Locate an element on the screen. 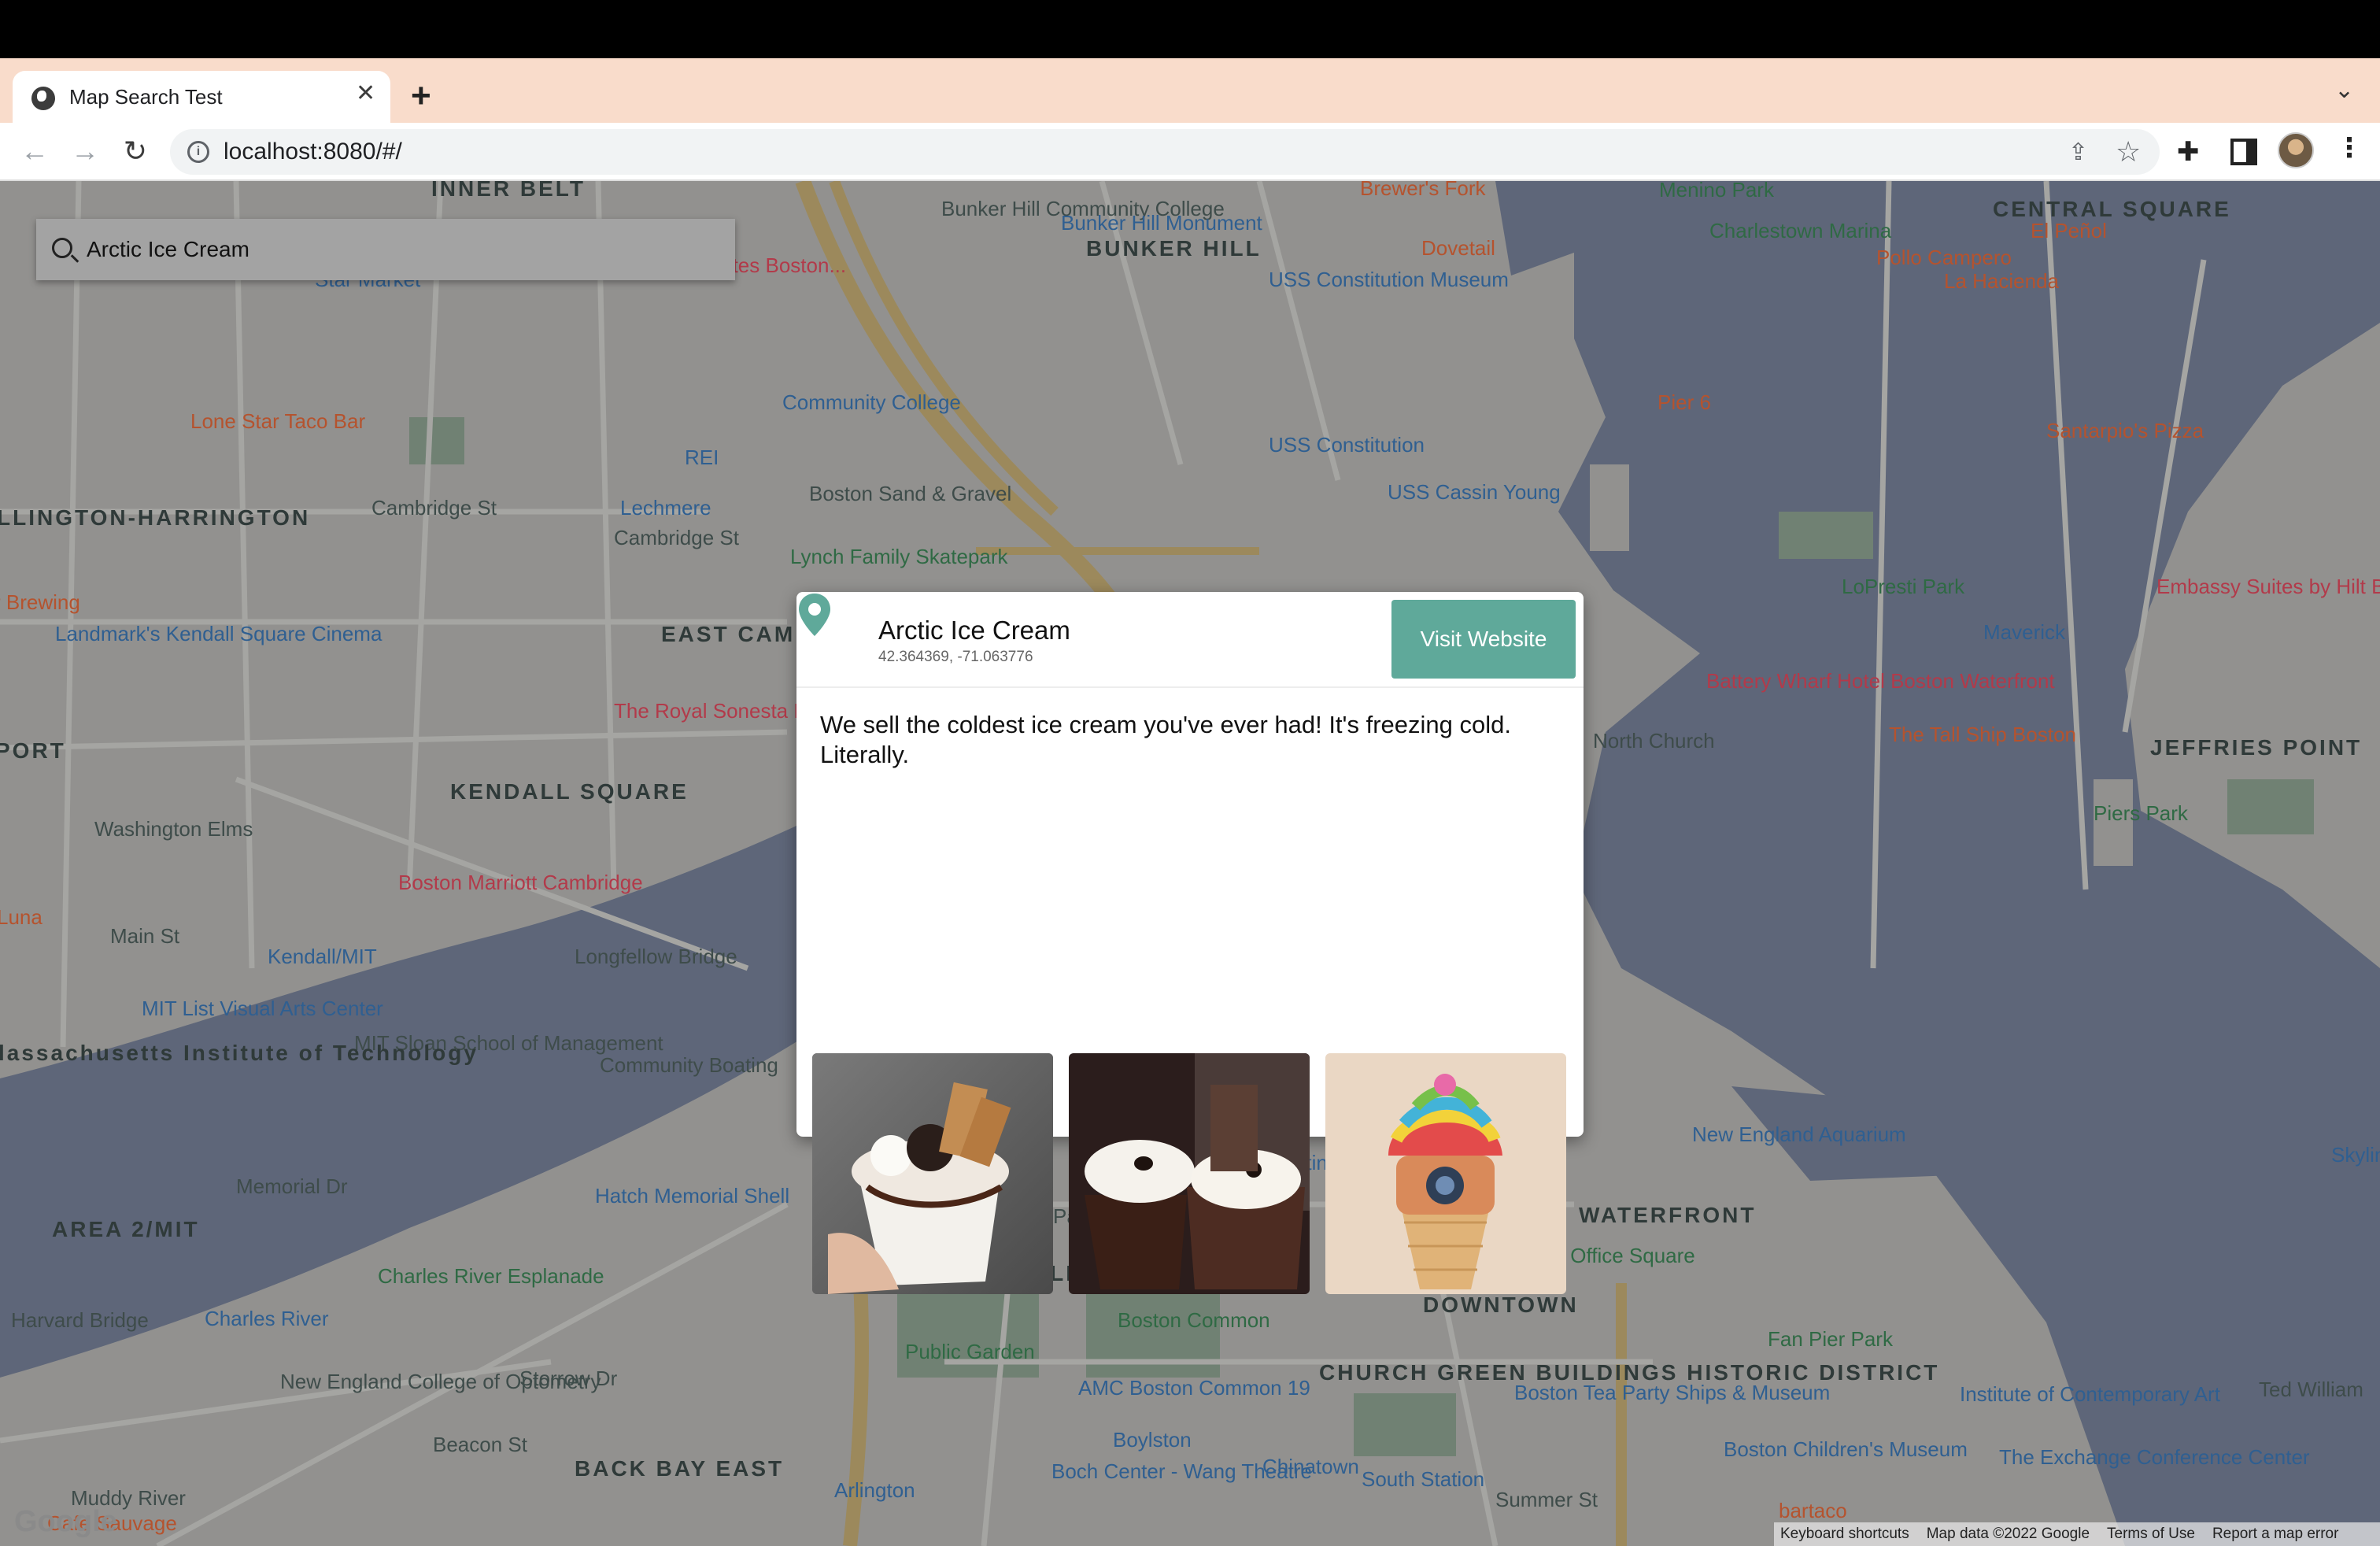 This screenshot has height=1546, width=2380. map-label: Boston Children's Museum is located at coordinates (1846, 1449).